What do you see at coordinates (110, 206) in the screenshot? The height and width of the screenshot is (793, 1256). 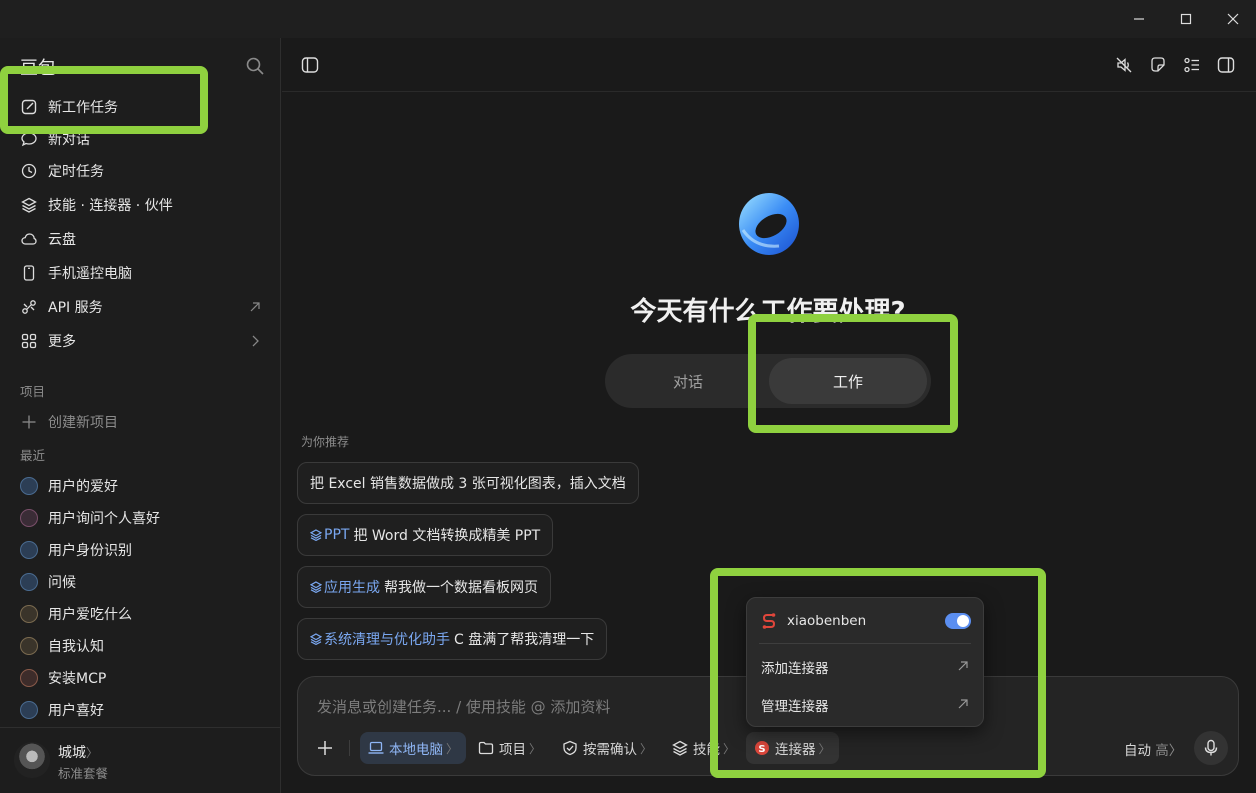 I see `sidebar-item-label: 技能 · 连接器 · 伙伴` at bounding box center [110, 206].